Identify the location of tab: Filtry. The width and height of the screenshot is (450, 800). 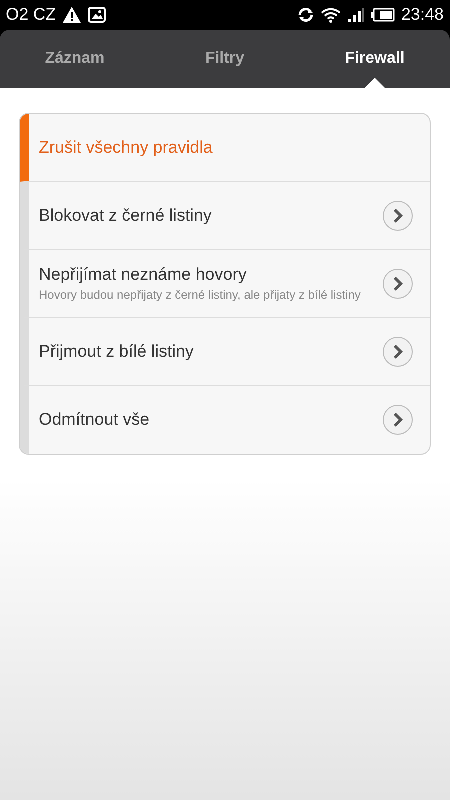
(225, 59).